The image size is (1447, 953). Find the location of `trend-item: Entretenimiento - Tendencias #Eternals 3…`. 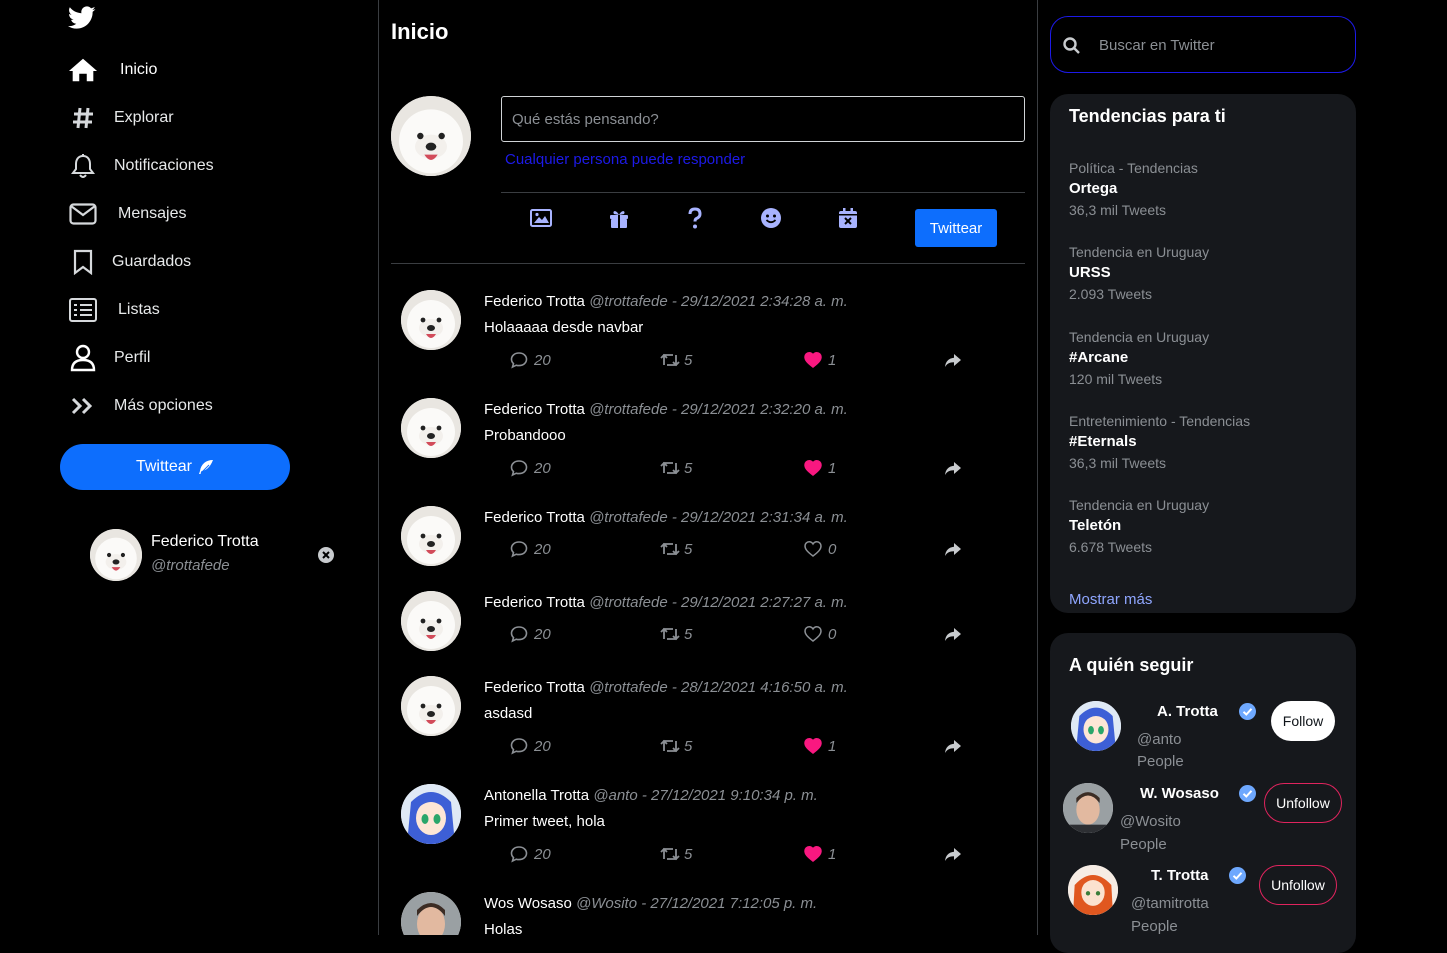

trend-item: Entretenimiento - Tendencias #Eternals 3… is located at coordinates (1204, 442).